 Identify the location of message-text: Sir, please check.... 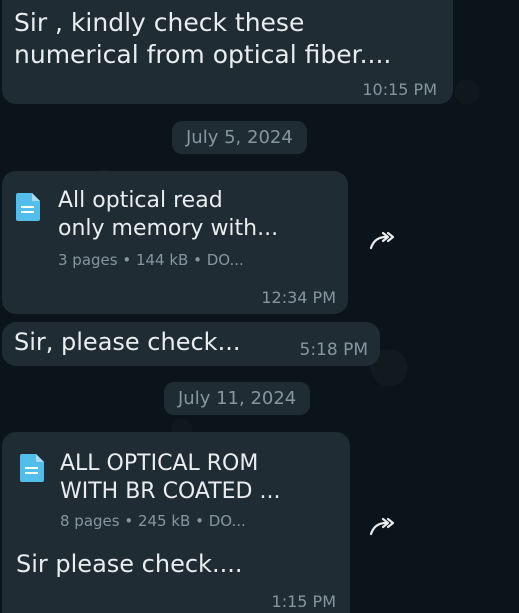
(127, 342).